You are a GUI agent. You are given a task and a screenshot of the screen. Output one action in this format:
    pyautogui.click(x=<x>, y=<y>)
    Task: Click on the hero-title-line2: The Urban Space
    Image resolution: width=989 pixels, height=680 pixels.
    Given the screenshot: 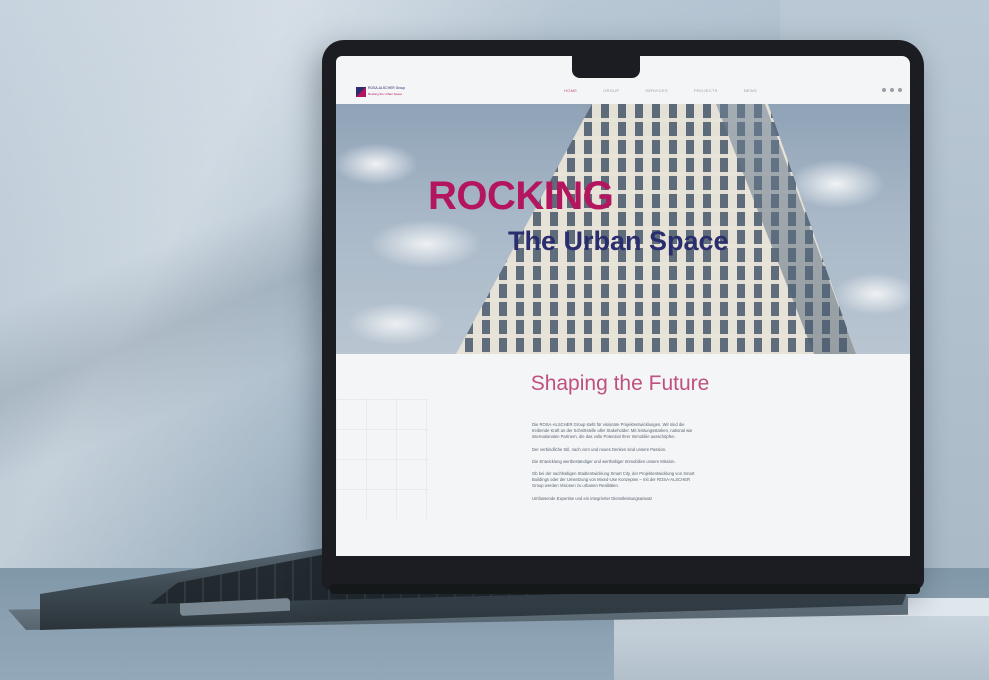 What is the action you would take?
    pyautogui.click(x=618, y=241)
    